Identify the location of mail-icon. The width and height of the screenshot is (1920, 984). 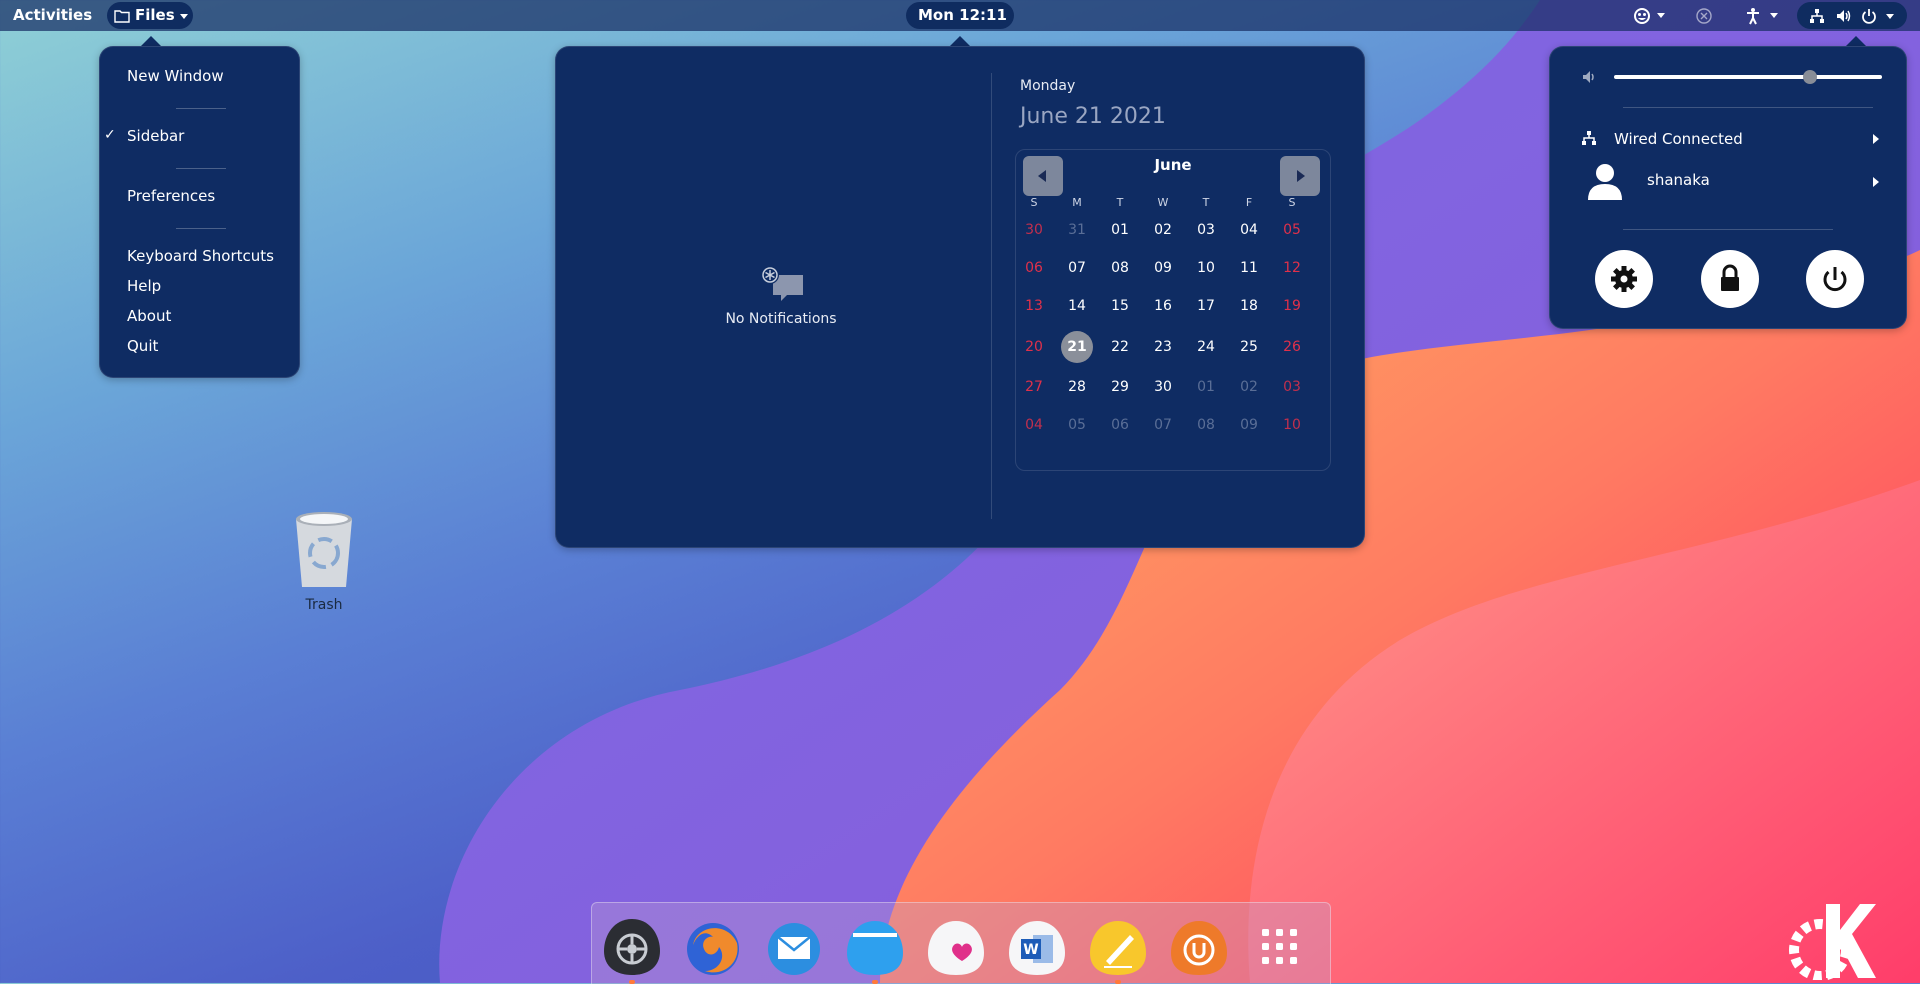
(794, 947).